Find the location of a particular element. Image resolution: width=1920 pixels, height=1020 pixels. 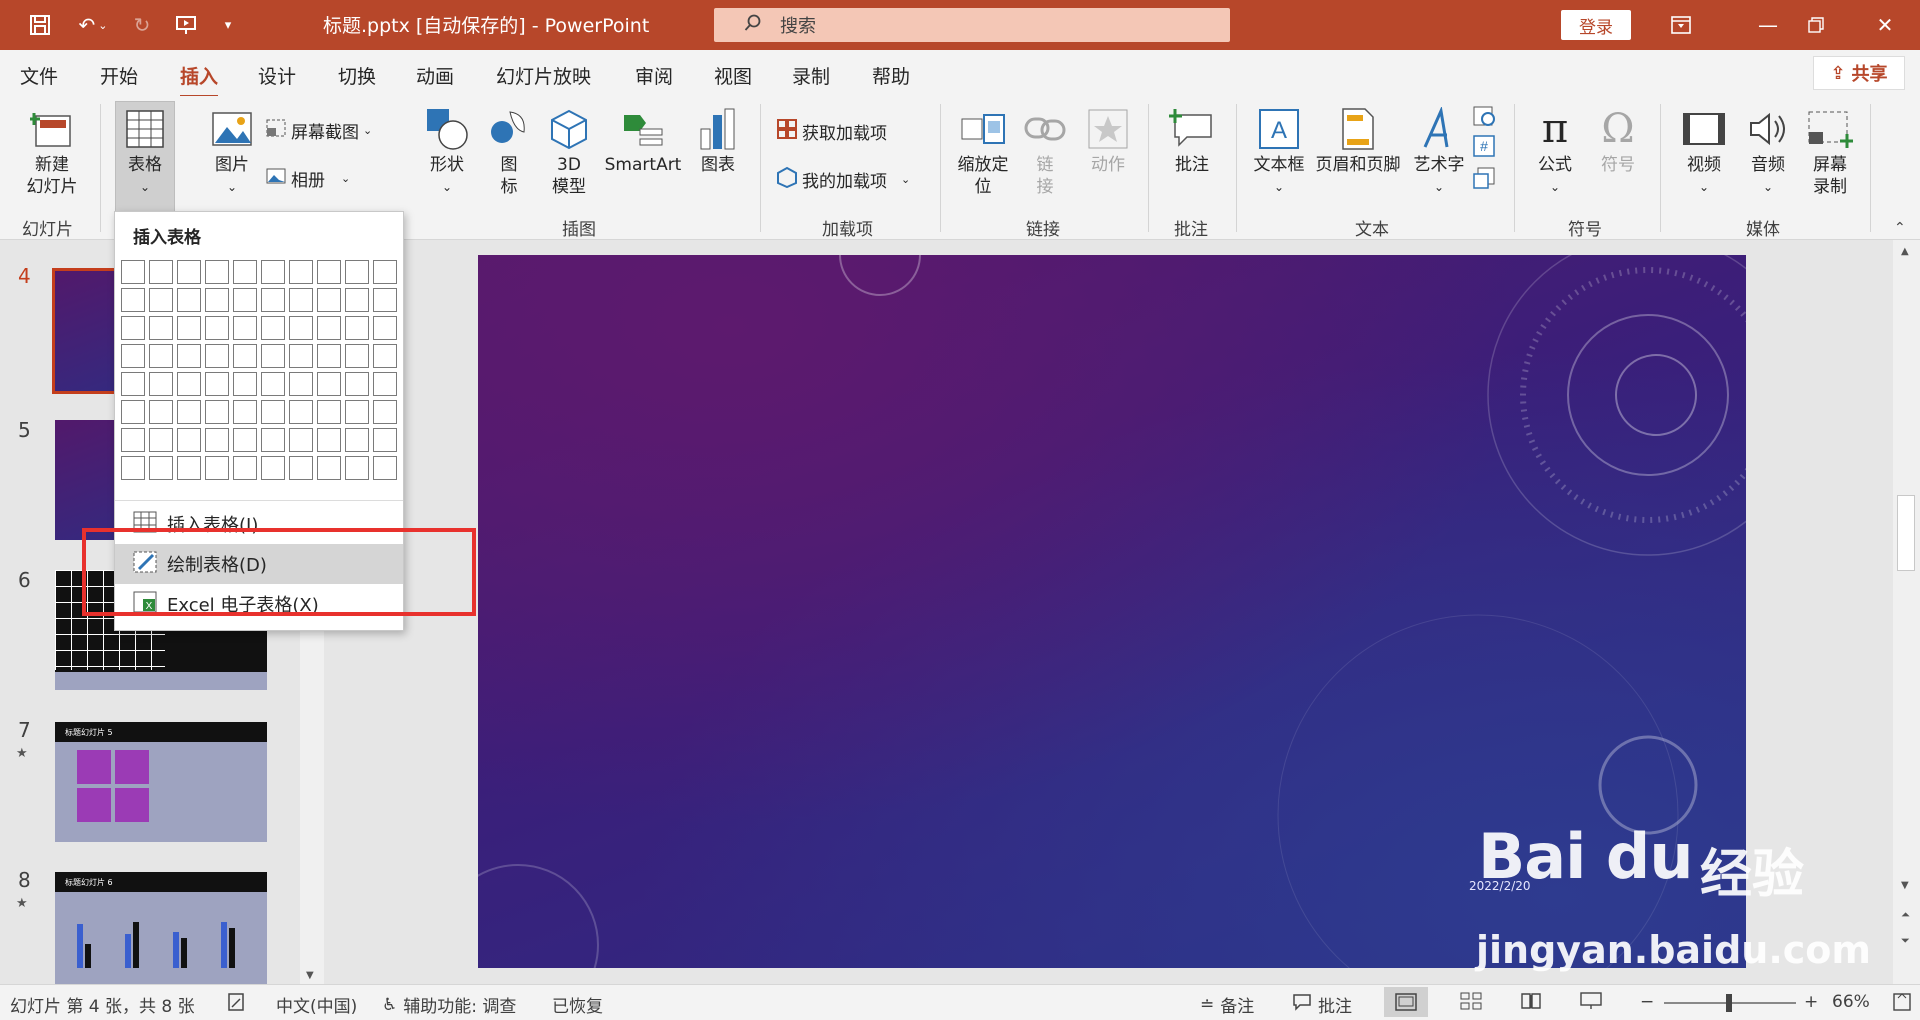

screenshot-button: 屏幕截图 ⌄ is located at coordinates (318, 130).